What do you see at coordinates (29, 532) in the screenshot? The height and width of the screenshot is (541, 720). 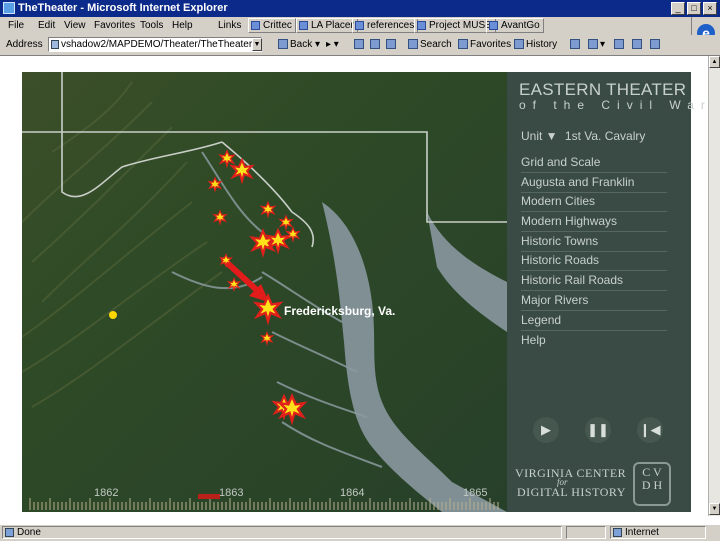 I see `status-done: Done` at bounding box center [29, 532].